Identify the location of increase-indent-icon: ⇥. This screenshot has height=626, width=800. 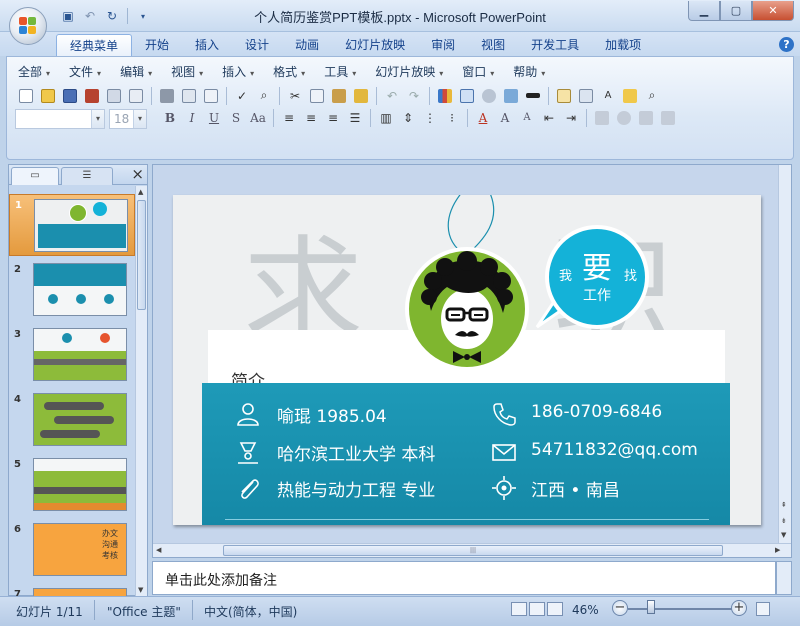
(571, 117).